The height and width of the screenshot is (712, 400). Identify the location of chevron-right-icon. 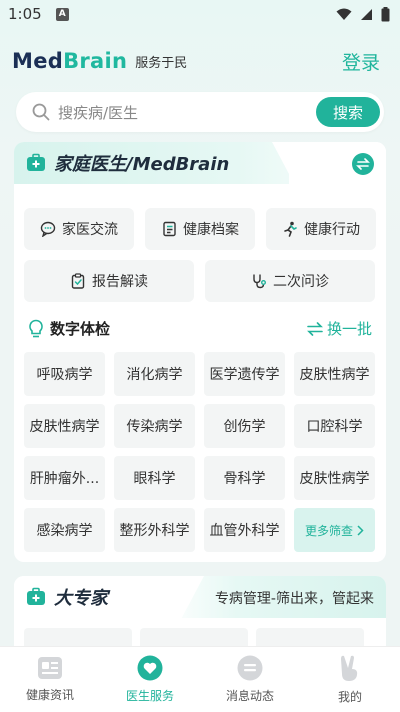
(360, 530).